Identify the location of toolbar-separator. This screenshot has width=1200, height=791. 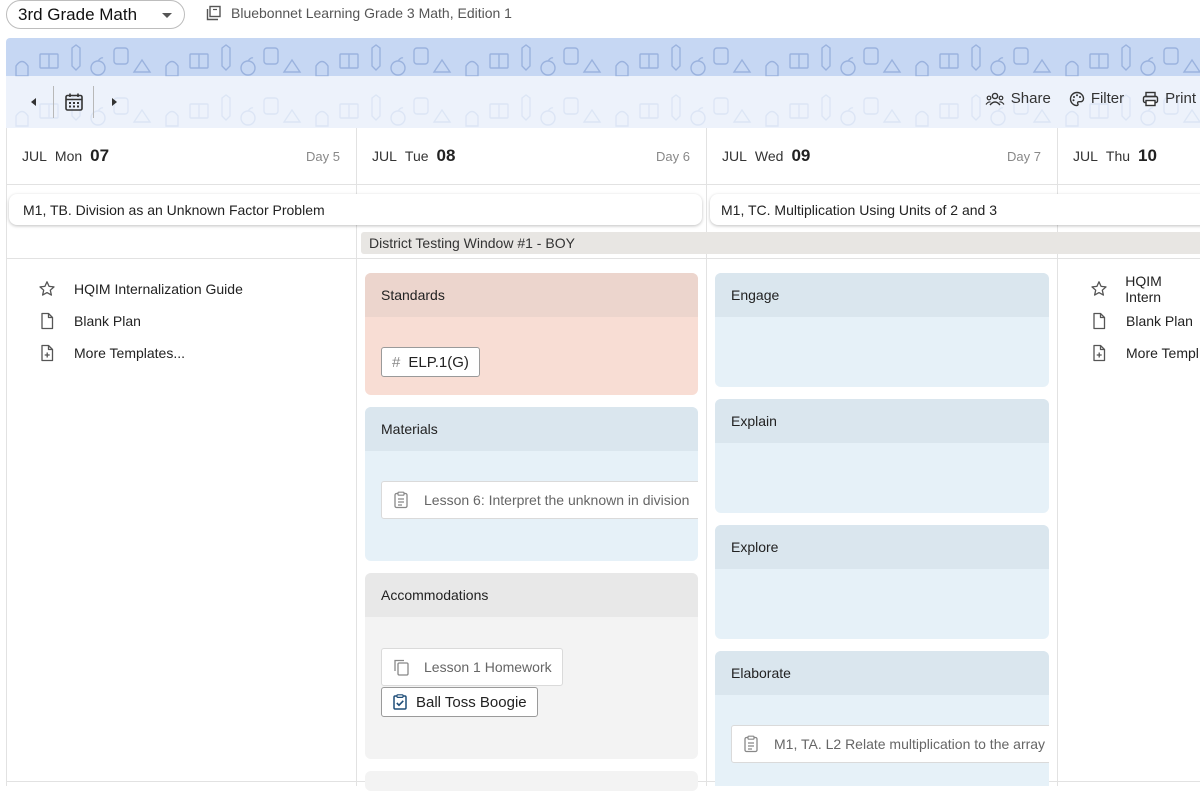
(53, 102).